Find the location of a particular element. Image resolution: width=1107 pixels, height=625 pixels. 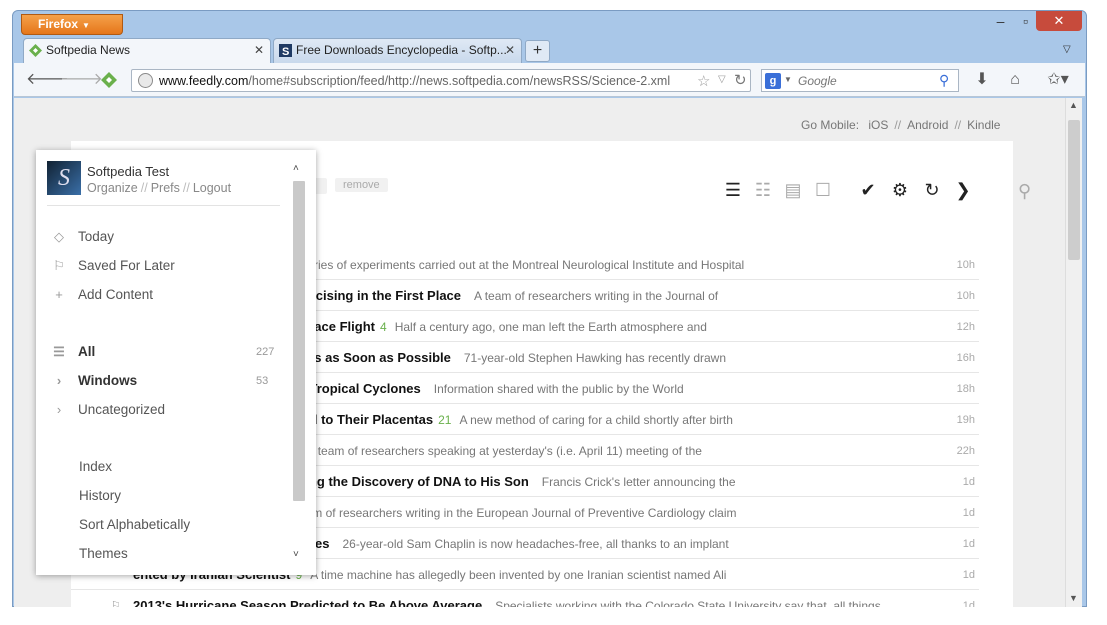

scroll-up-icon: ▲ is located at coordinates (1073, 105).